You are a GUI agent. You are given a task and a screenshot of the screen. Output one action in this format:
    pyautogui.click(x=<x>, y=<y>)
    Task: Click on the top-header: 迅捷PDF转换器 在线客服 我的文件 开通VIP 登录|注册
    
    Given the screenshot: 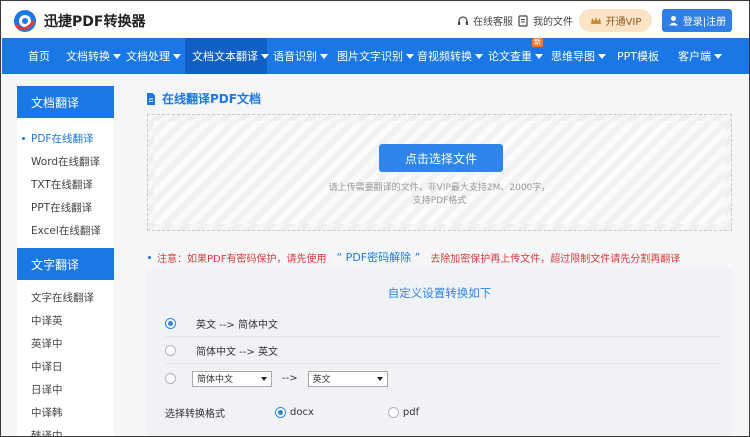 What is the action you would take?
    pyautogui.click(x=375, y=20)
    